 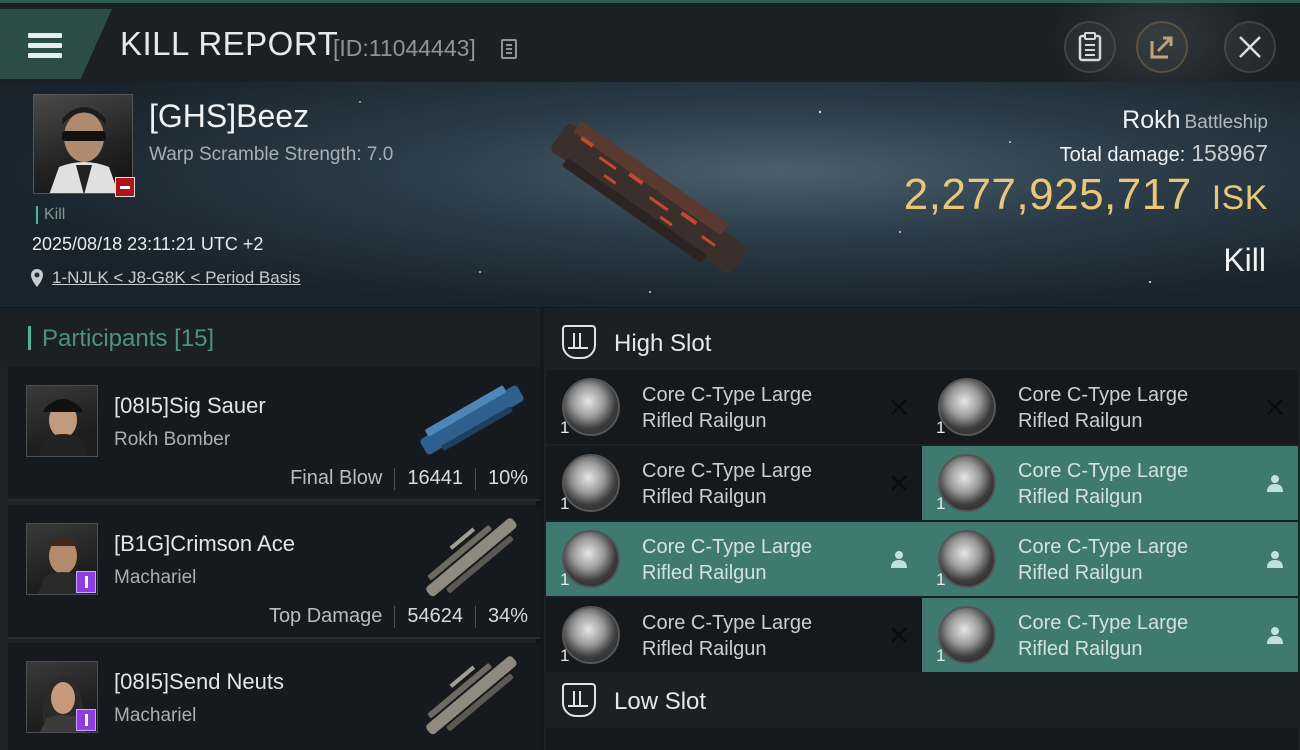 I want to click on high-slot-header: High Slot, so click(x=922, y=341).